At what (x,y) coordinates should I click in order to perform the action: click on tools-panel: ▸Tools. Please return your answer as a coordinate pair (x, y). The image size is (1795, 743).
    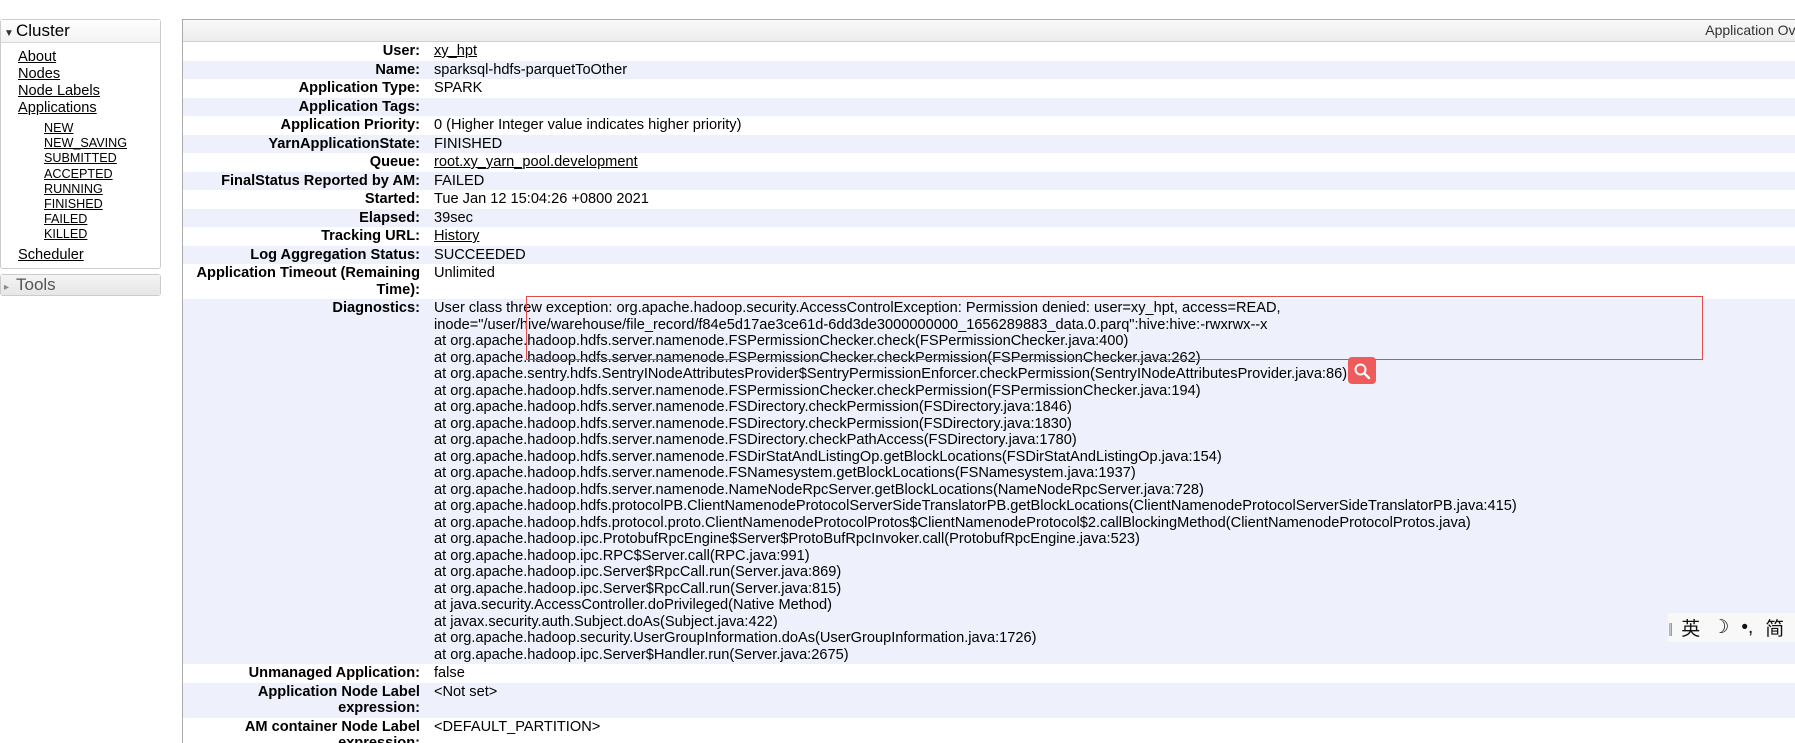
    Looking at the image, I should click on (80, 285).